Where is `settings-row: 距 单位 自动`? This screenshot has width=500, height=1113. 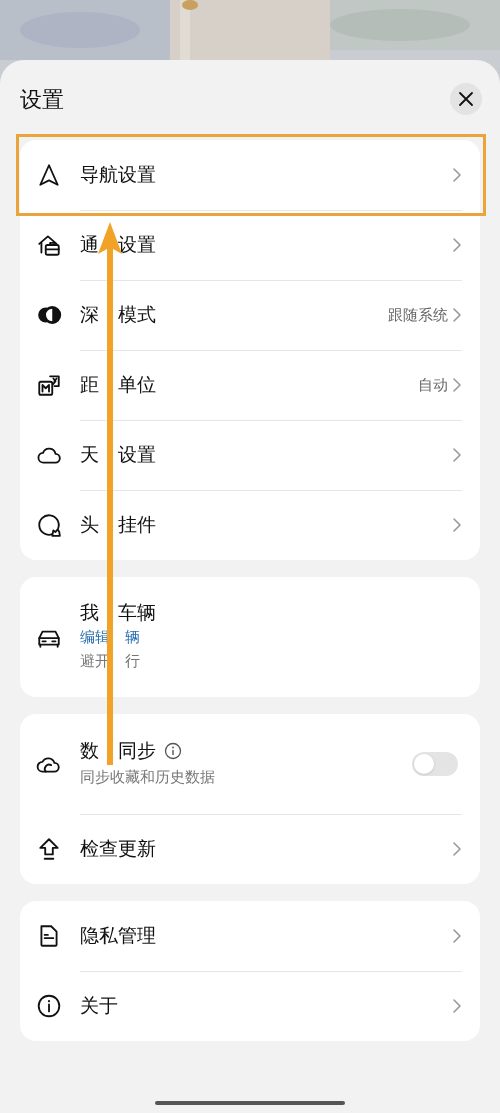
settings-row: 距 单位 自动 is located at coordinates (250, 385).